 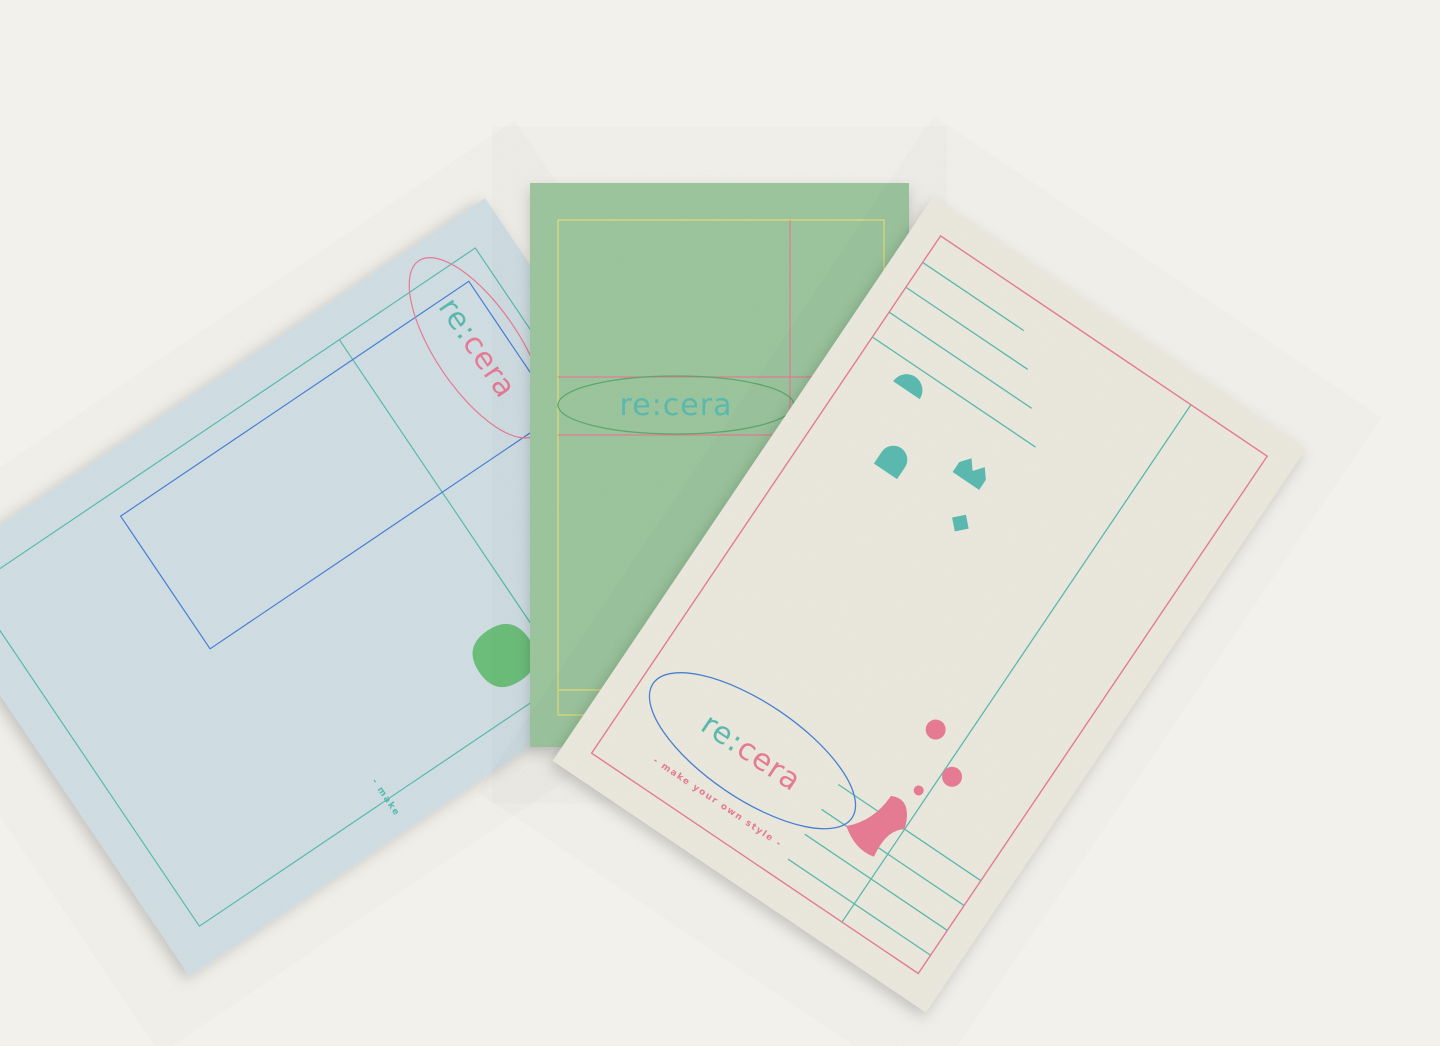 What do you see at coordinates (641, 405) in the screenshot?
I see `logo-prefix: re:` at bounding box center [641, 405].